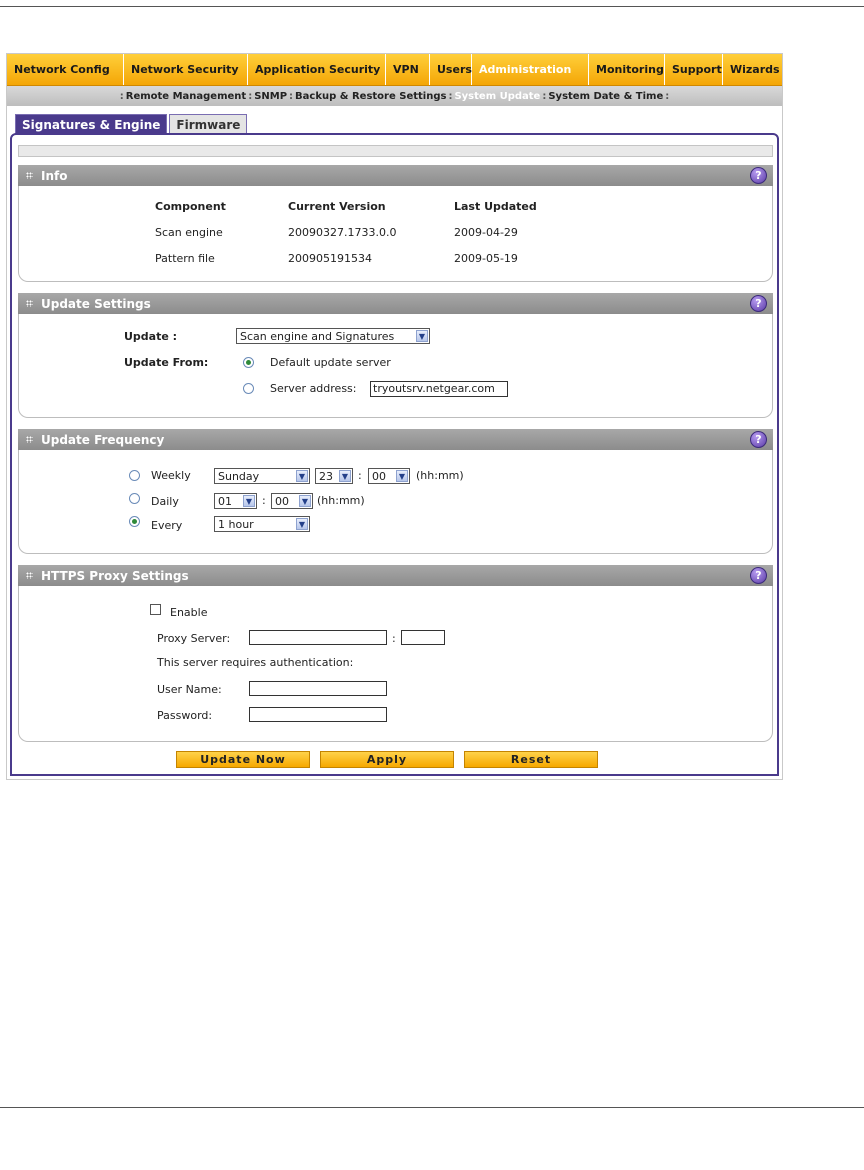 The height and width of the screenshot is (1170, 864). I want to click on reset-button: Reset, so click(531, 759).